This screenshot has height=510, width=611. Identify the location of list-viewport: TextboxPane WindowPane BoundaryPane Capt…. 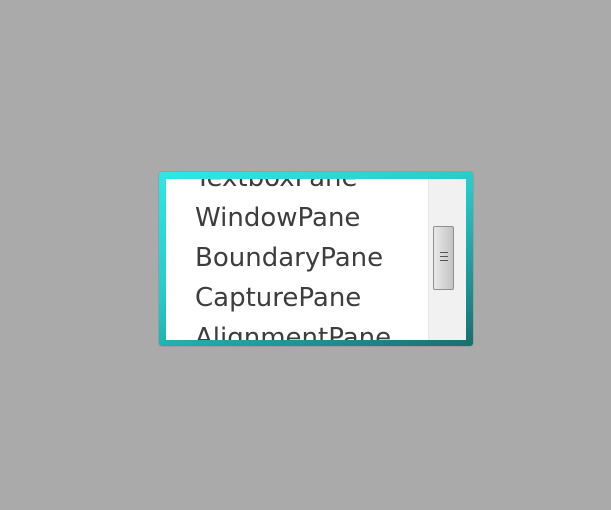
(296, 259).